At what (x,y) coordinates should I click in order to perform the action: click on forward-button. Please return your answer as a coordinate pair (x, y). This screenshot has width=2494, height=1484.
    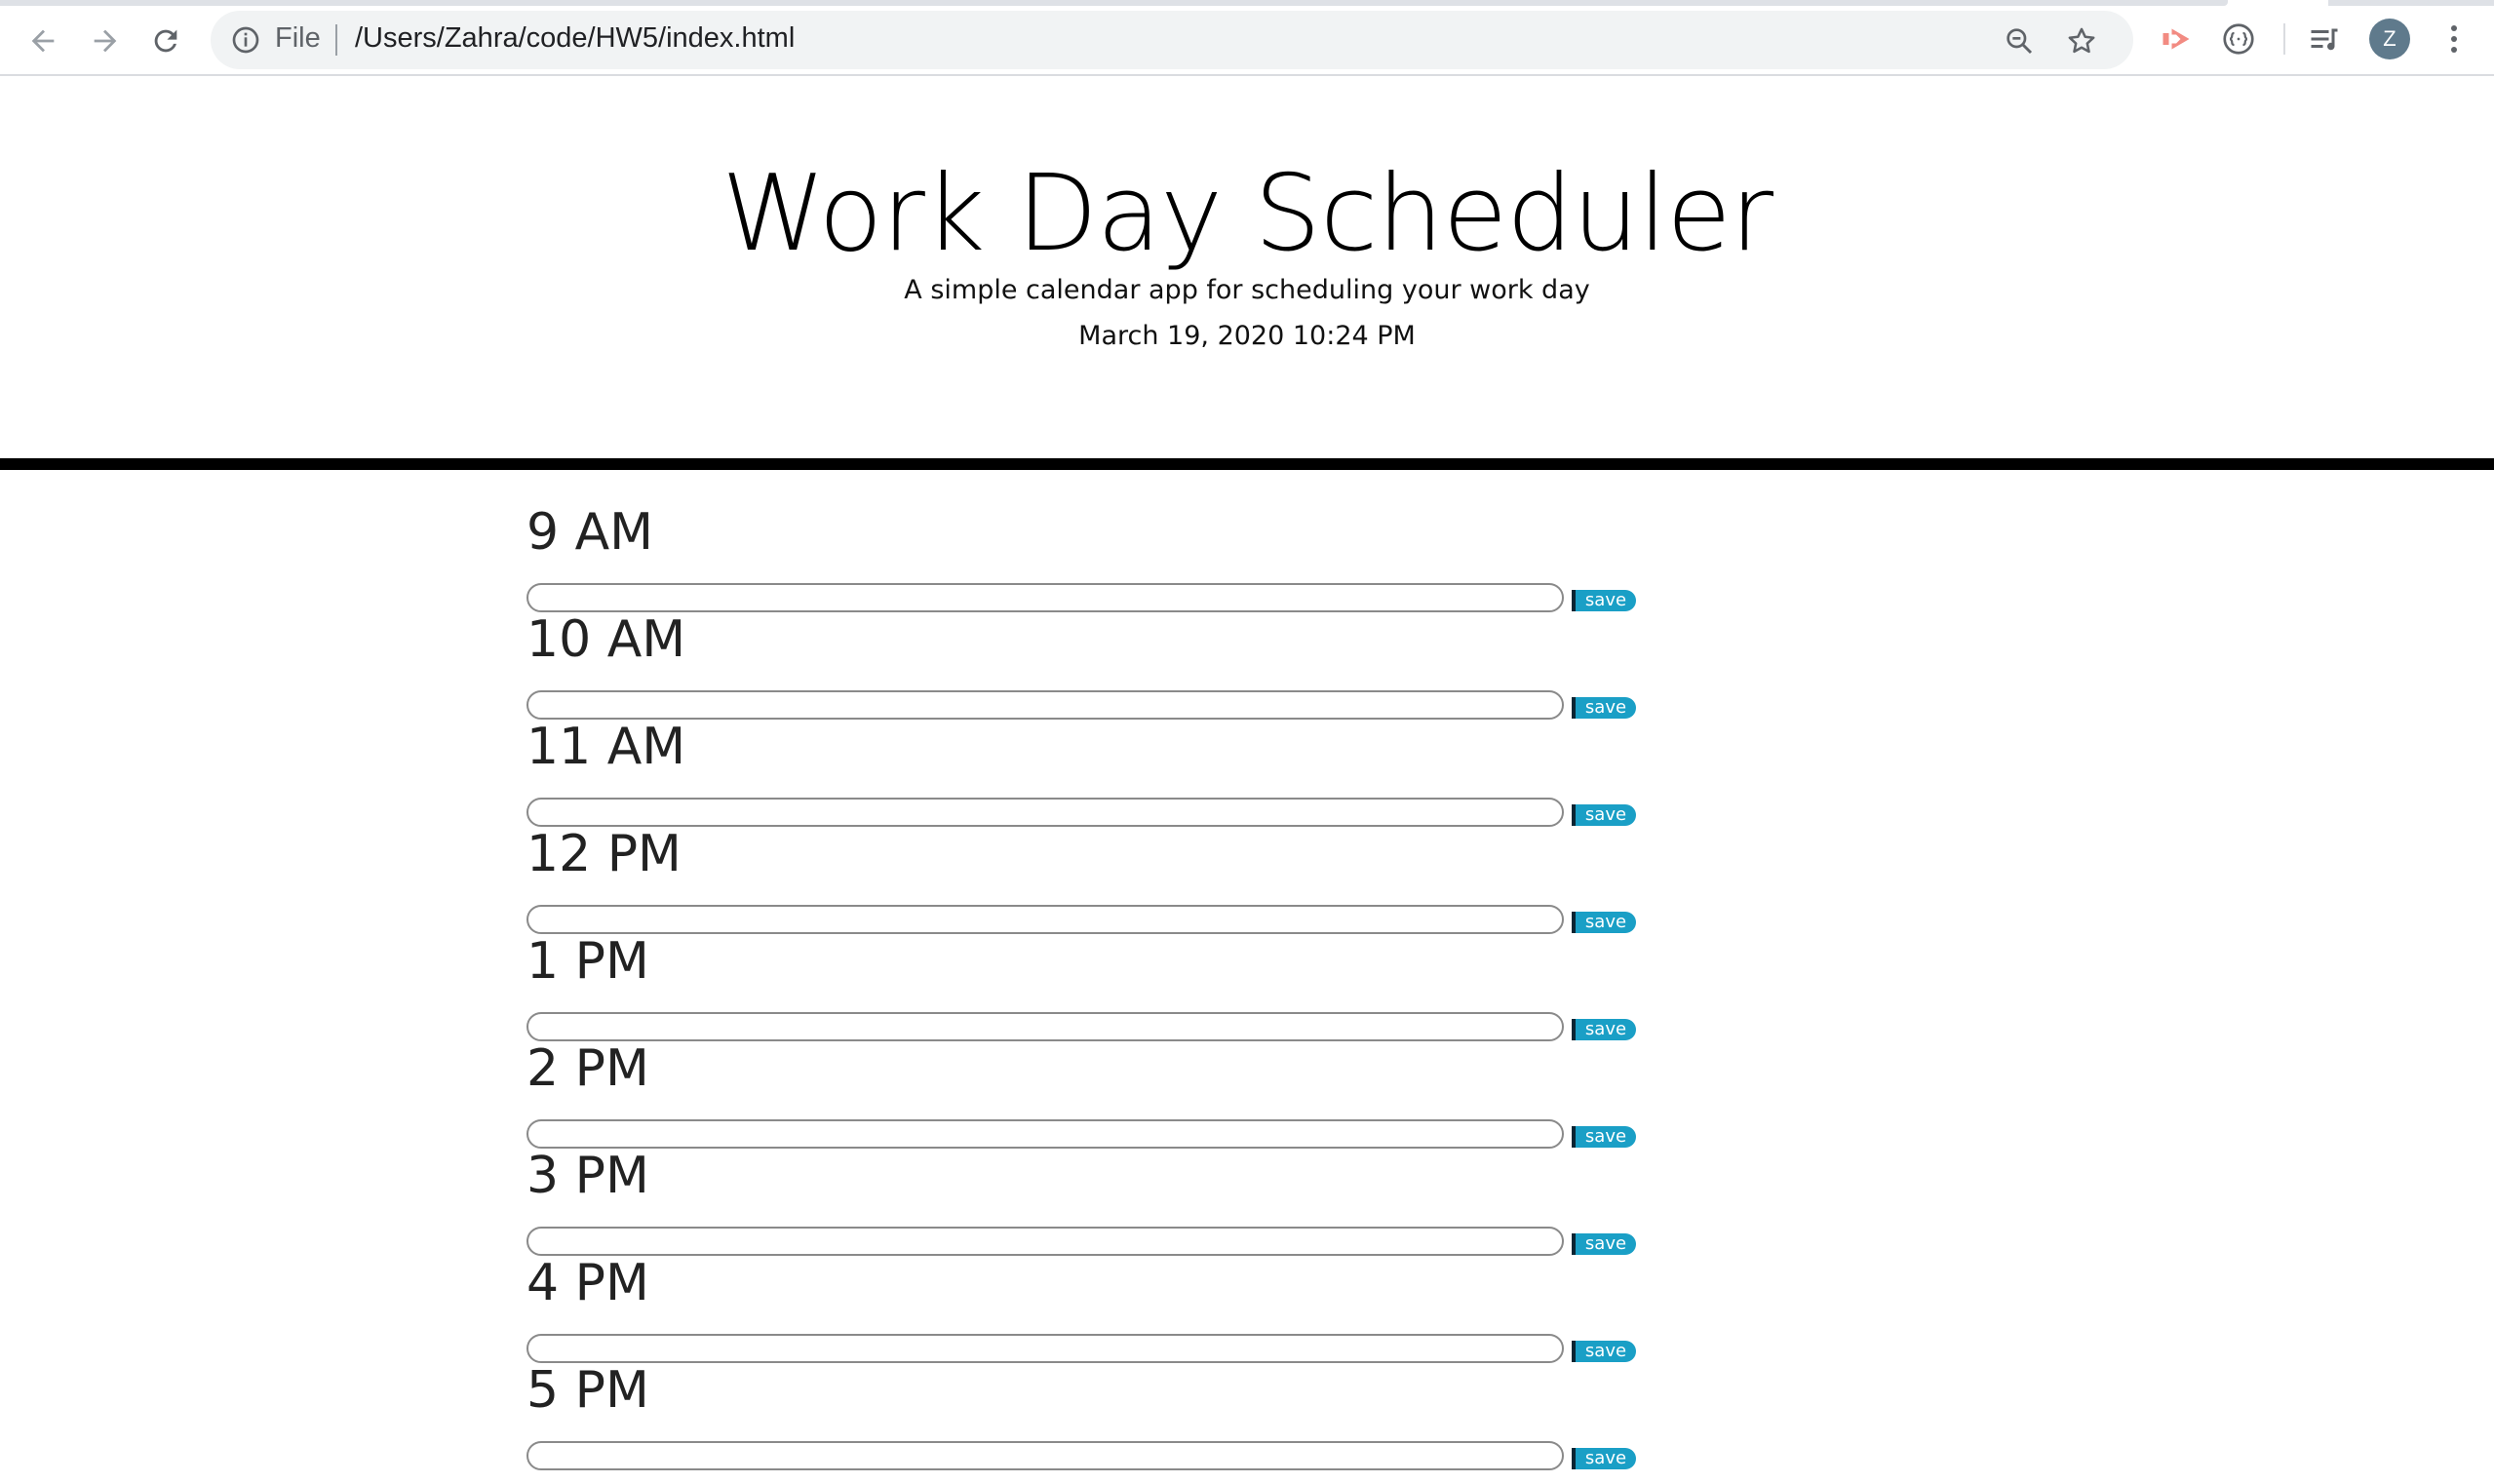
    Looking at the image, I should click on (105, 41).